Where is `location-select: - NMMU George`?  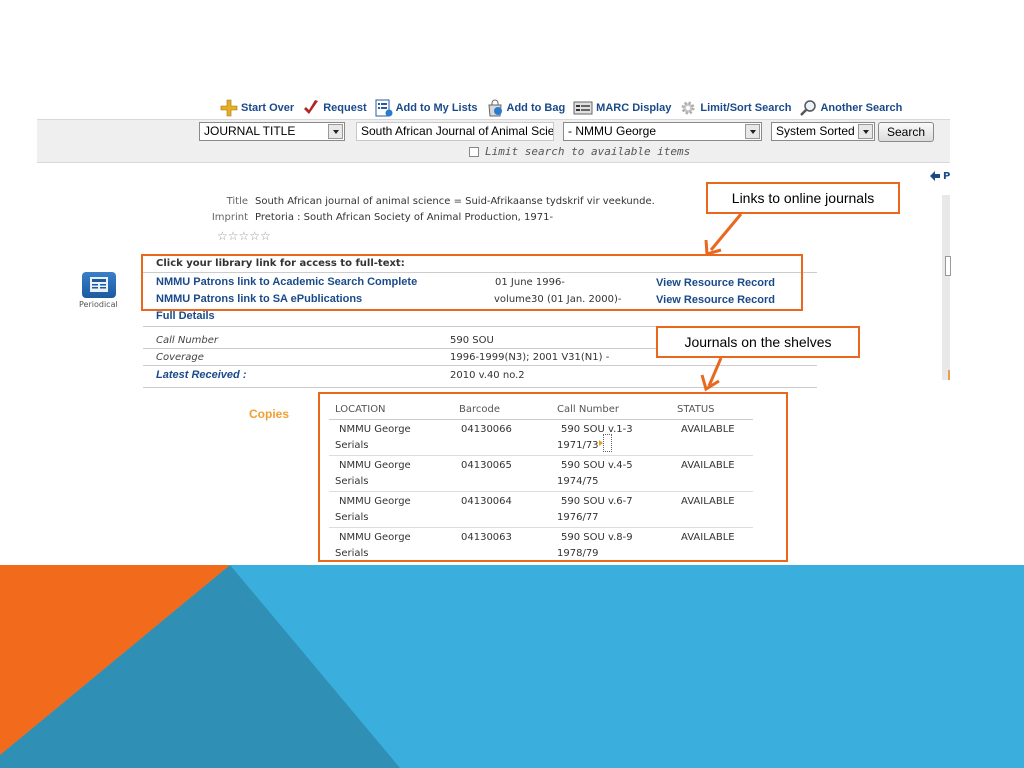 location-select: - NMMU George is located at coordinates (662, 131).